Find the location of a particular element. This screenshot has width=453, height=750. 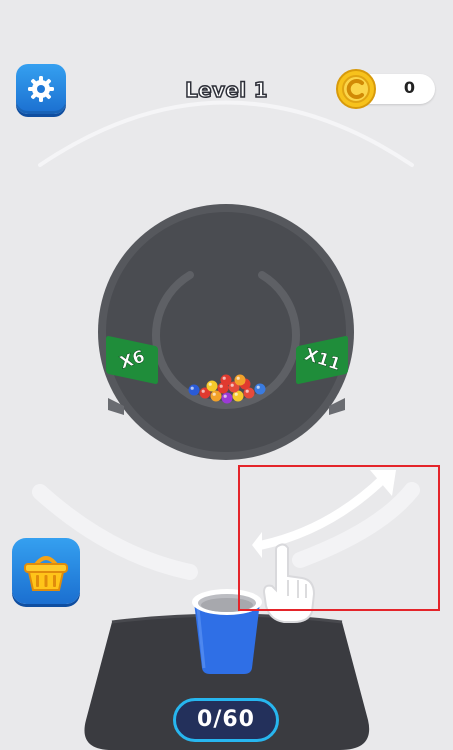

highlight-box is located at coordinates (339, 538).